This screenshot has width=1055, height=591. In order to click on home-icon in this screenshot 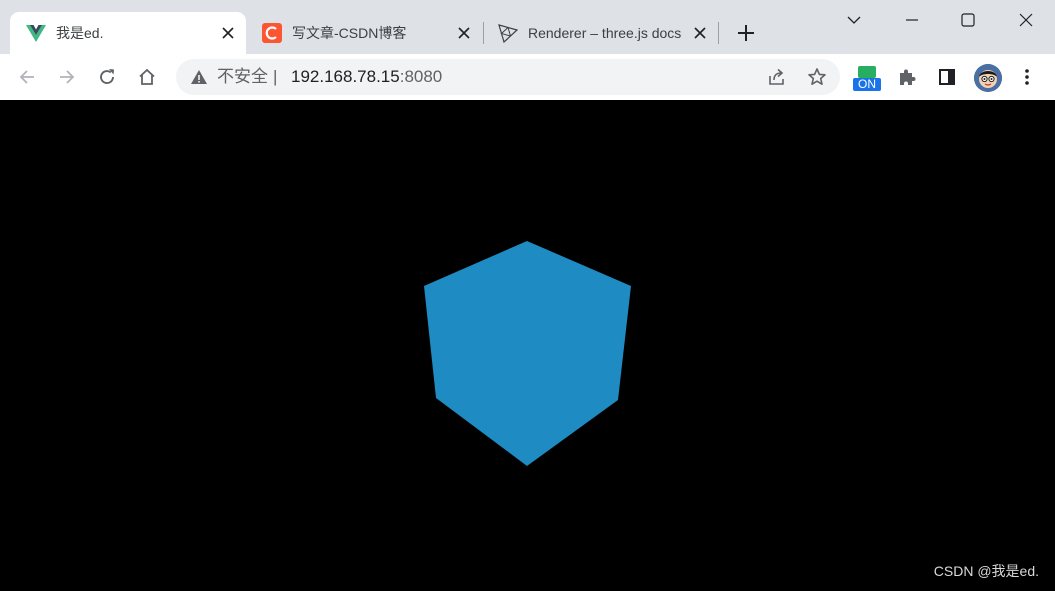, I will do `click(147, 76)`.